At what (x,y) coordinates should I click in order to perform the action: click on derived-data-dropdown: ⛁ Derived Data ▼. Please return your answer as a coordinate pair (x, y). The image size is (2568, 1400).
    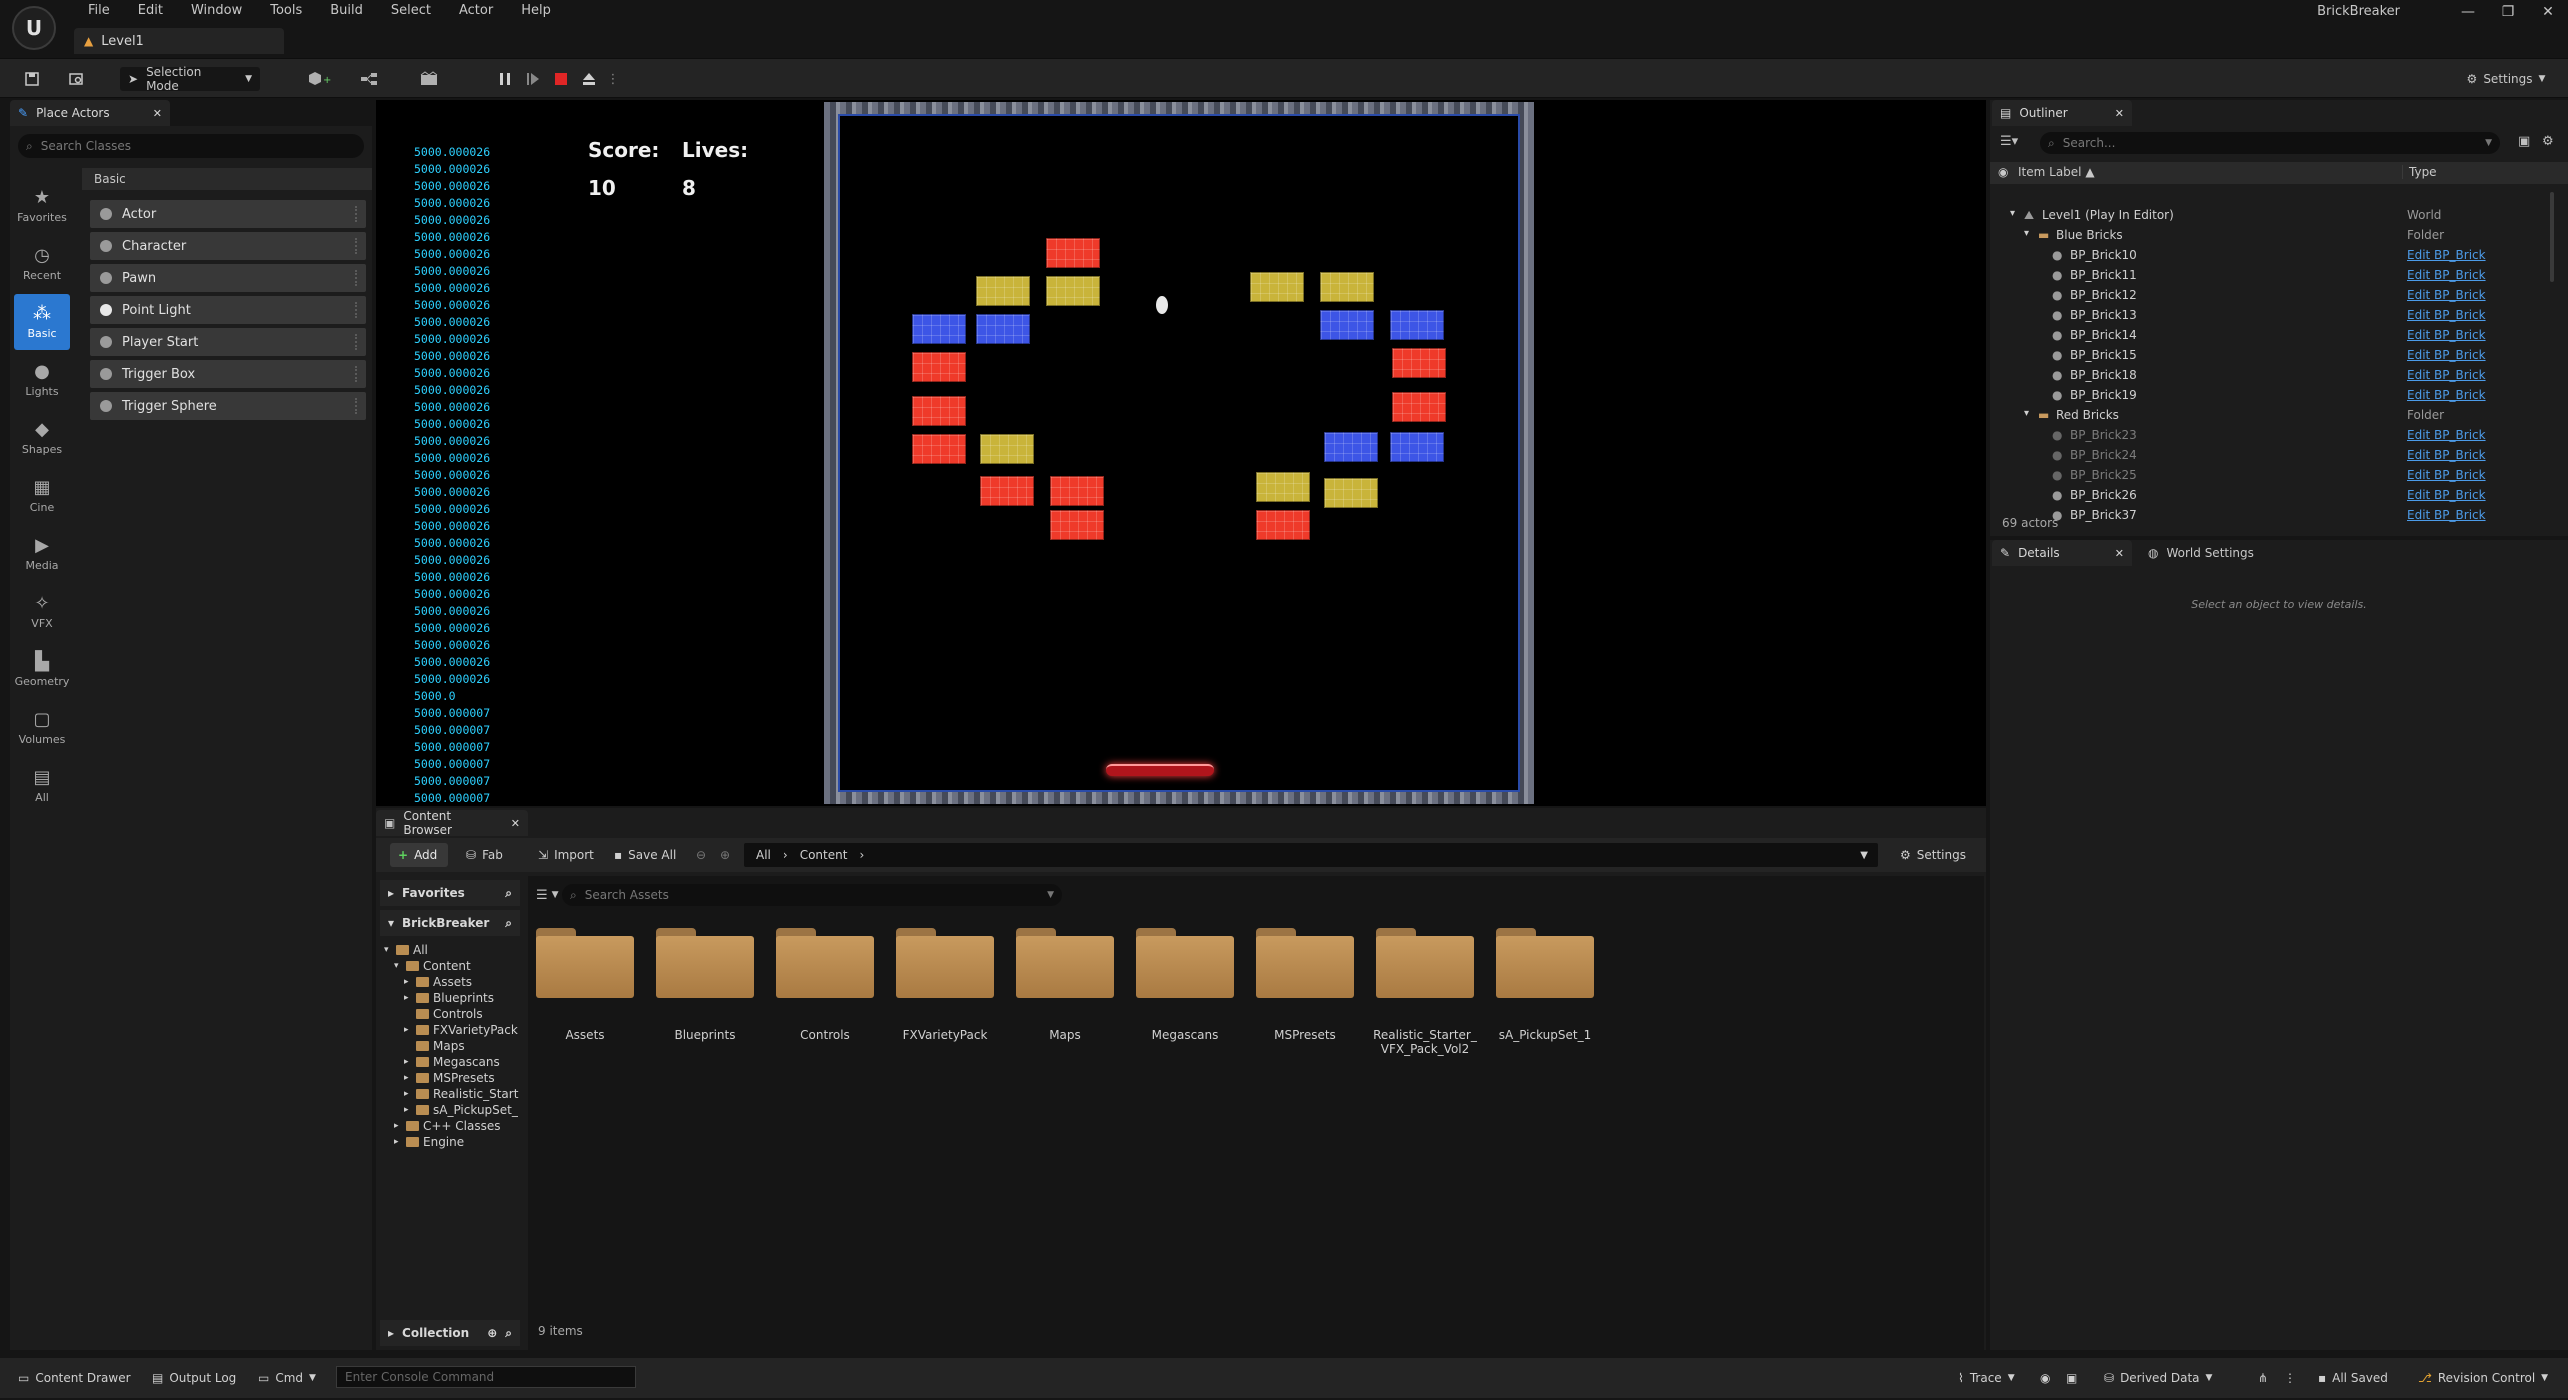
    Looking at the image, I should click on (2158, 1378).